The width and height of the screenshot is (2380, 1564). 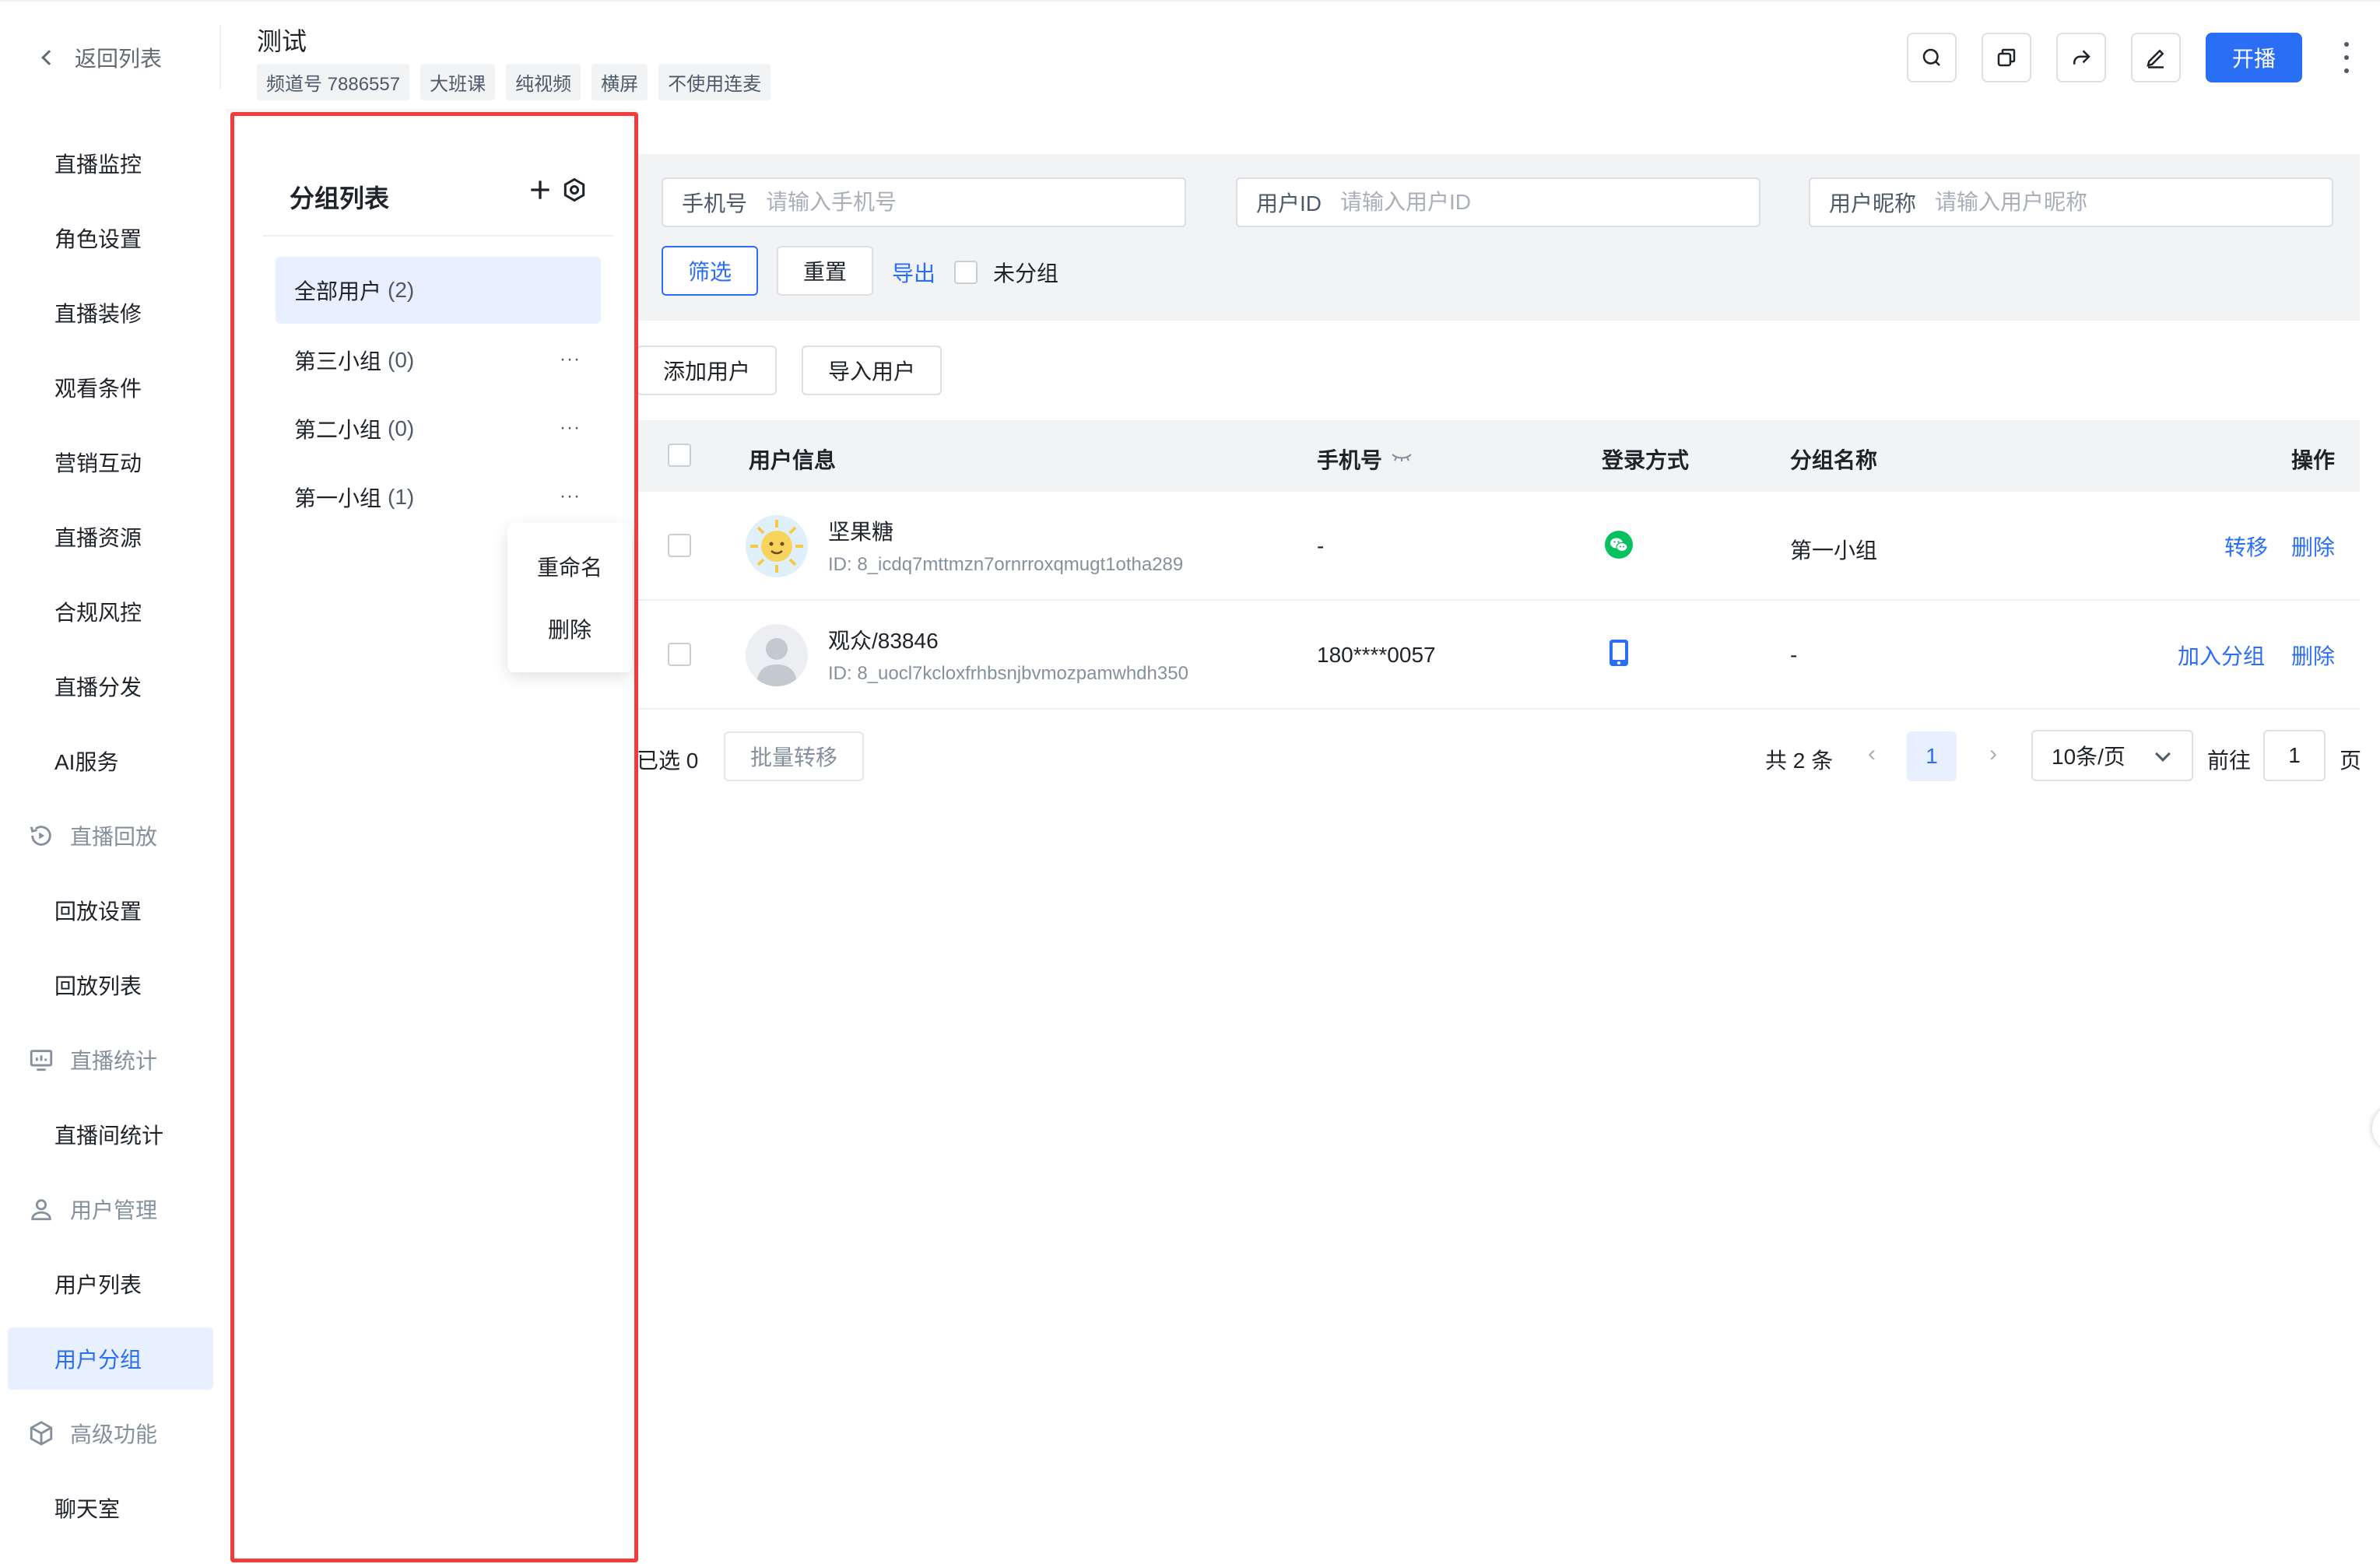 I want to click on search-icon, so click(x=1931, y=57).